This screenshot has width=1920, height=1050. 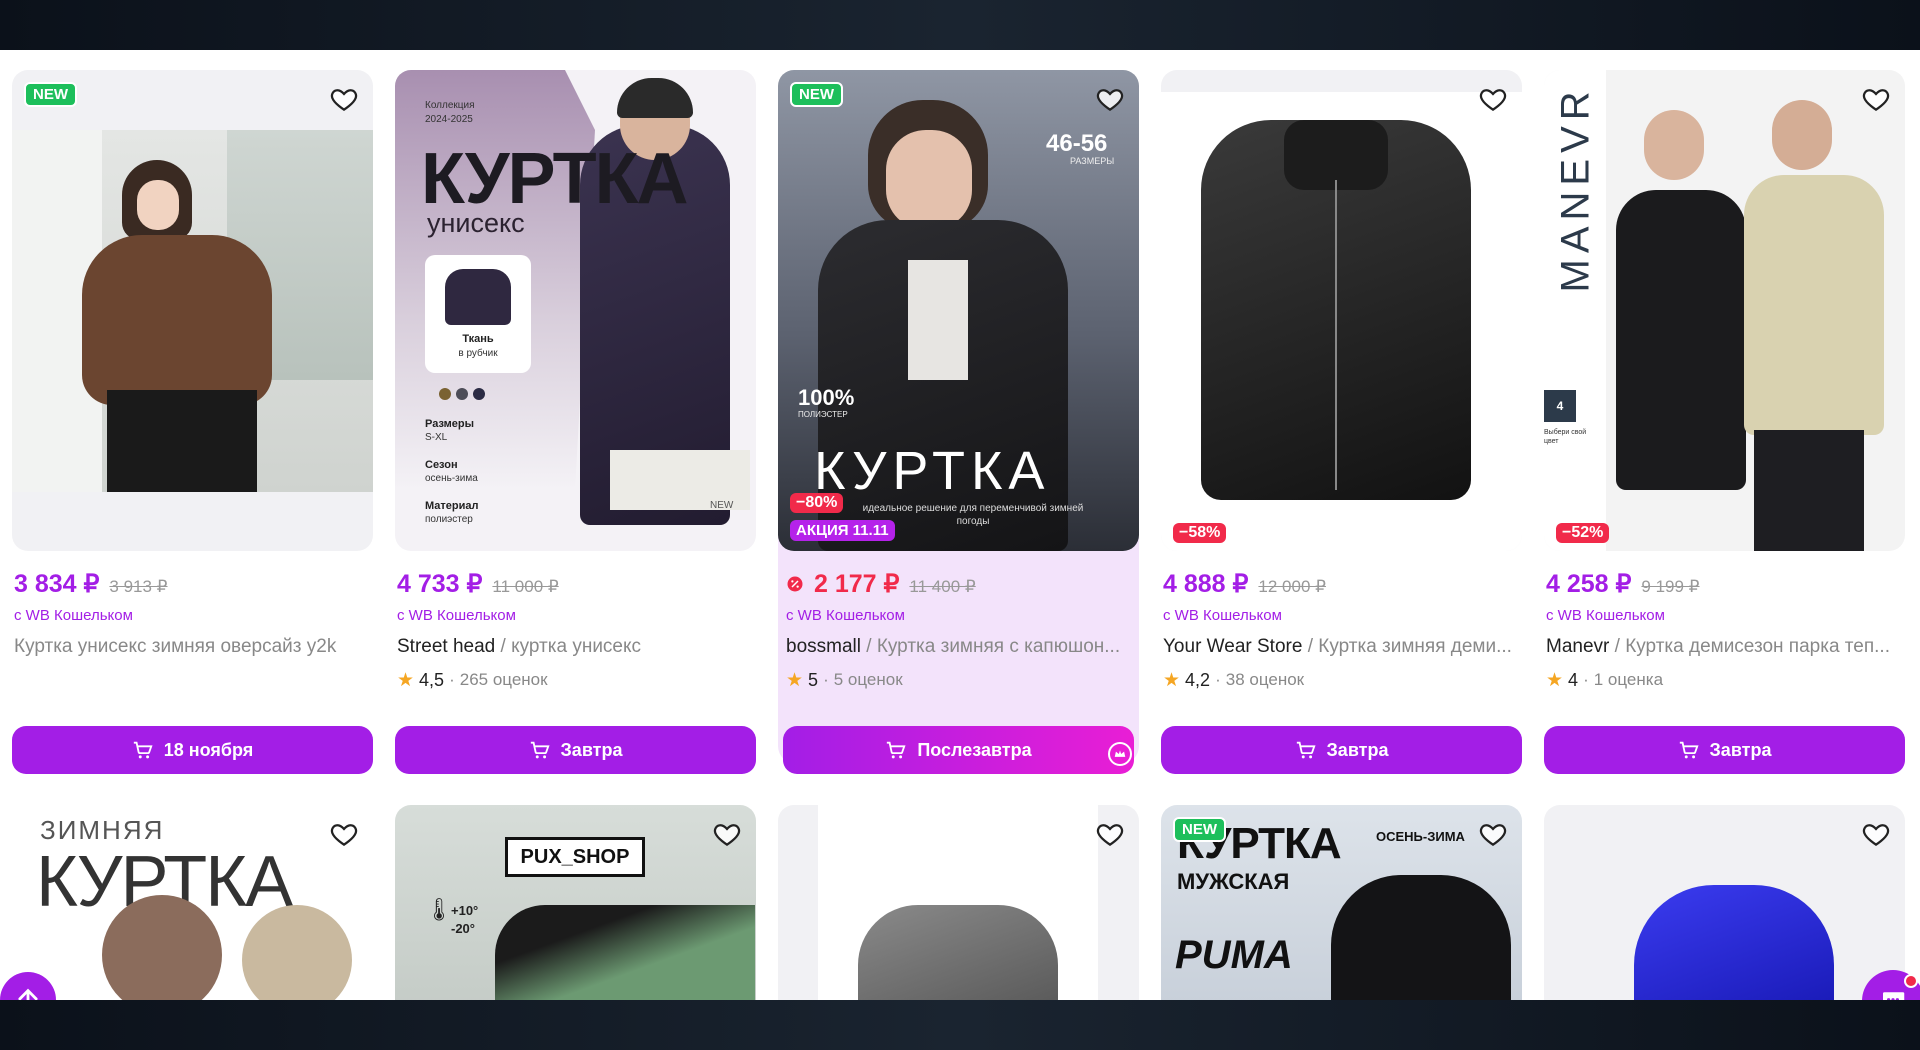 I want to click on product-photo-6: ЗИМНЯЯ КУРТКА, so click(x=192, y=902).